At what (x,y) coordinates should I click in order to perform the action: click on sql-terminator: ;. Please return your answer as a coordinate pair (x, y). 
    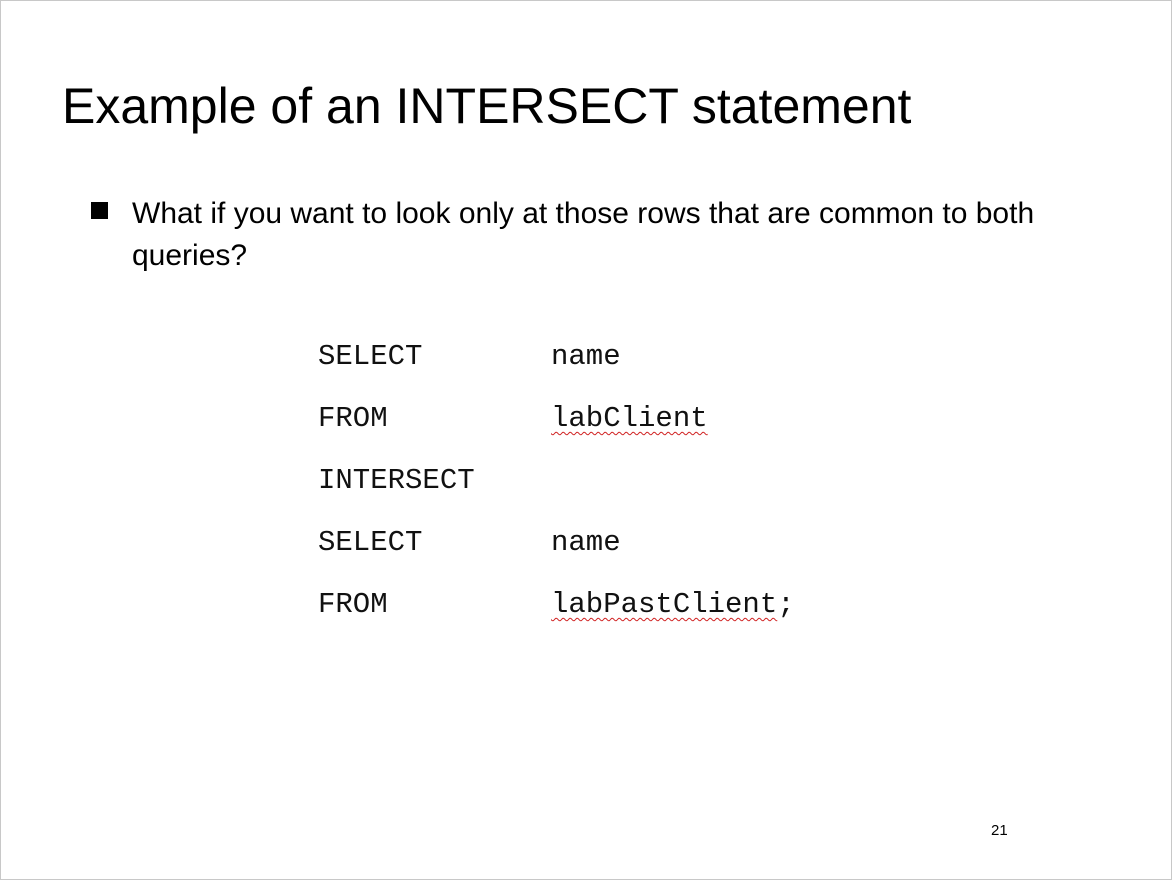
    Looking at the image, I should click on (786, 604).